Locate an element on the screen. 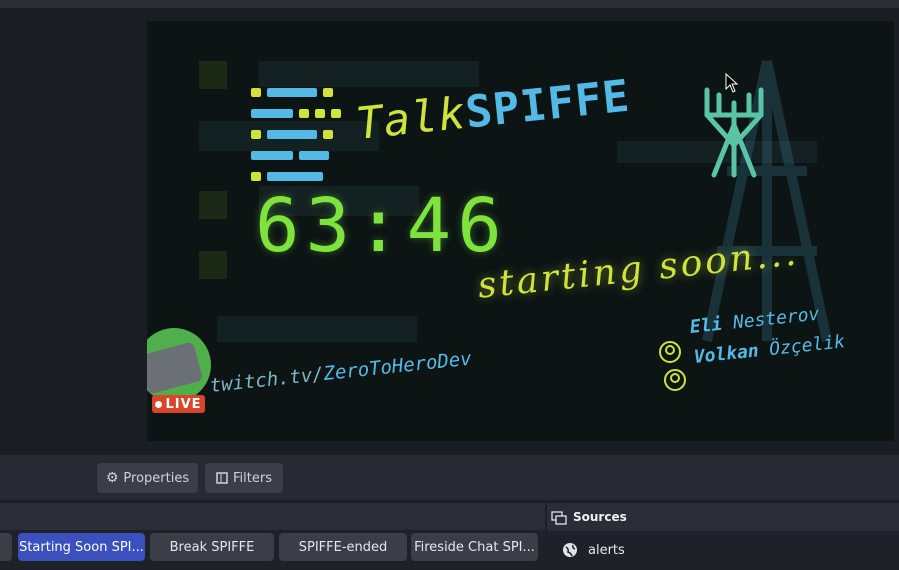 Image resolution: width=899 pixels, height=570 pixels. stream-title-right: SPIFFE is located at coordinates (548, 104).